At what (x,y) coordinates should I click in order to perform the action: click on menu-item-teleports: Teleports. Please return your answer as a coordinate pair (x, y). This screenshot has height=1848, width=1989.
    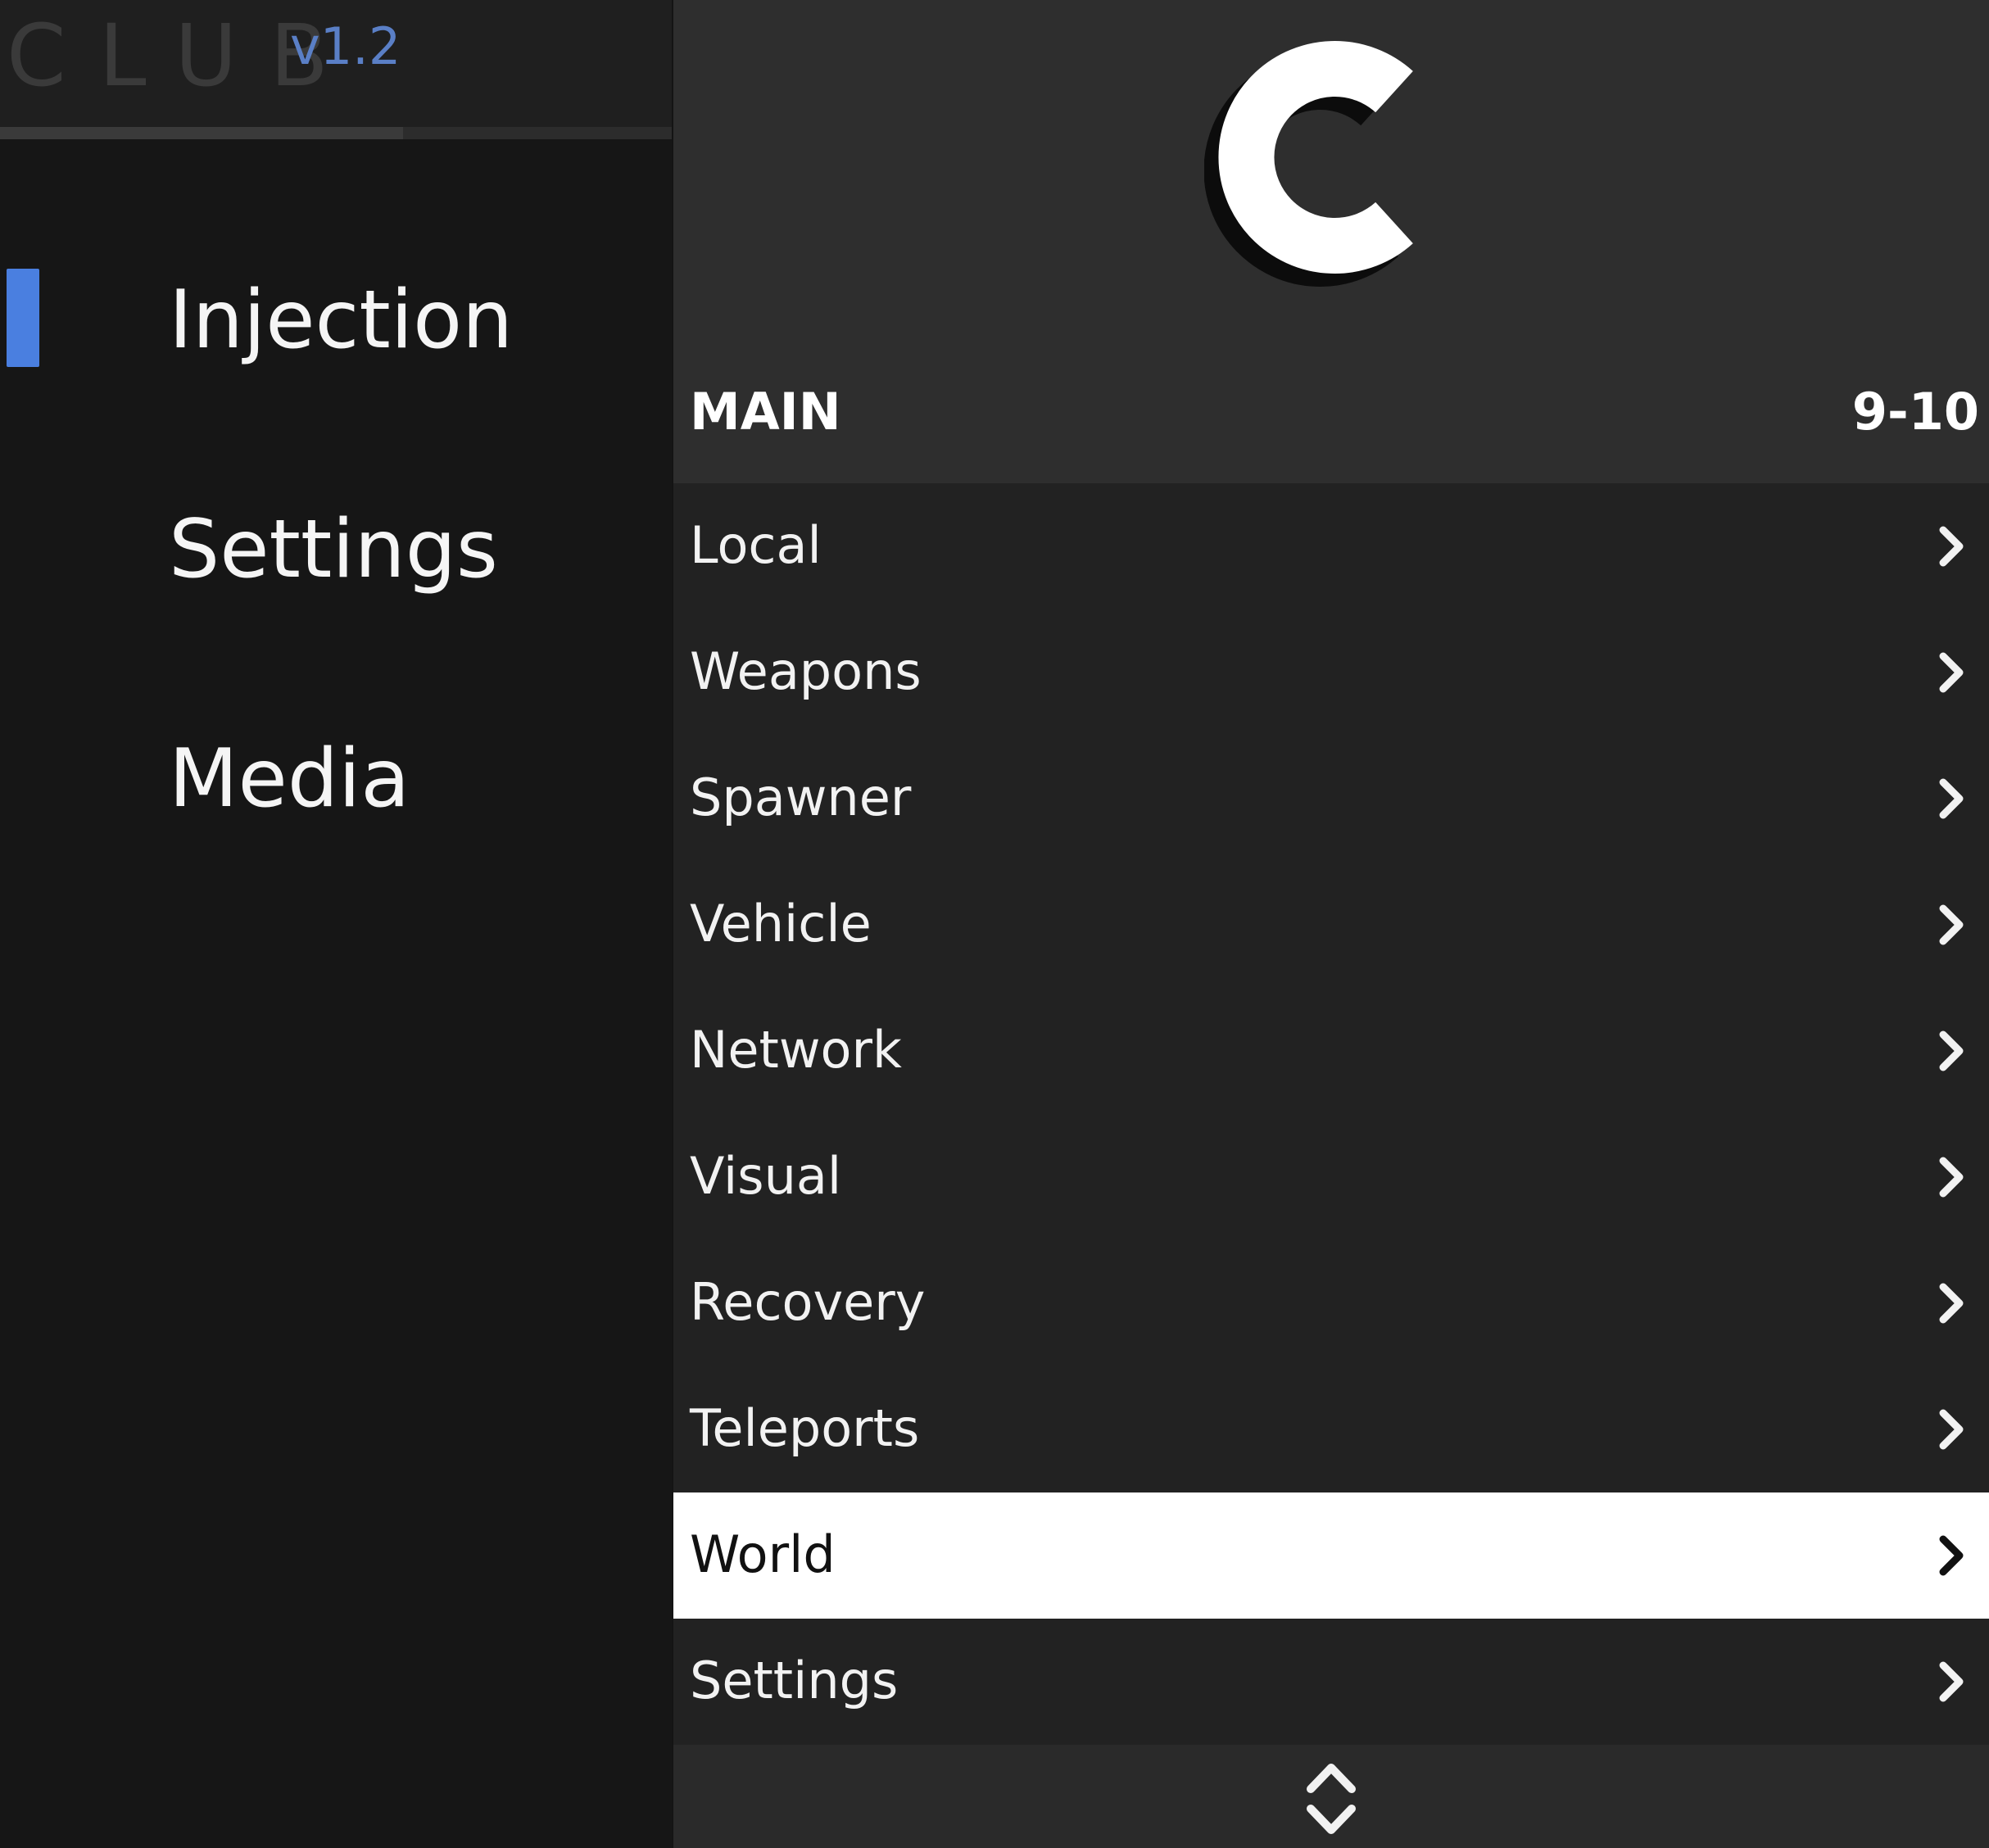
    Looking at the image, I should click on (1331, 1429).